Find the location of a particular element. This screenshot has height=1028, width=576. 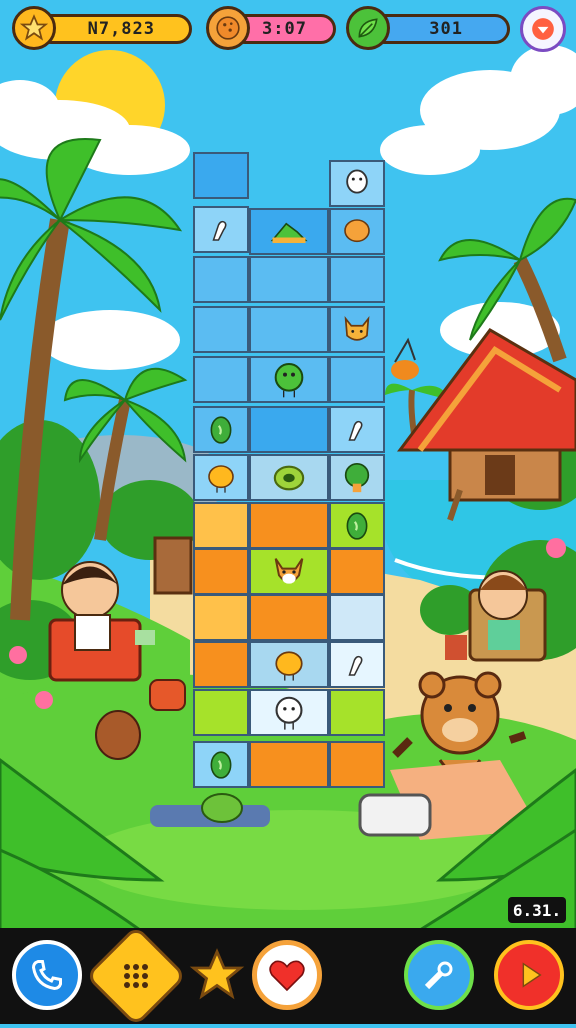

heart-icon is located at coordinates (287, 975).